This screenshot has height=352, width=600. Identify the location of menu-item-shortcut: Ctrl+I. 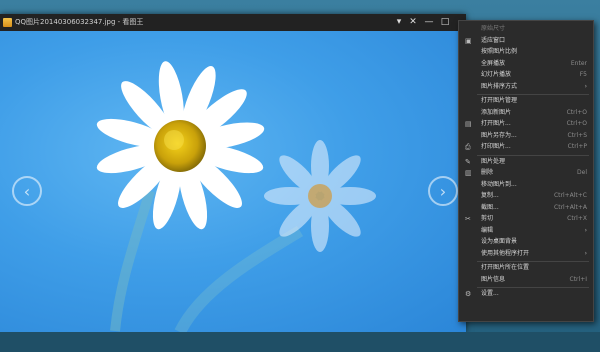
(578, 279).